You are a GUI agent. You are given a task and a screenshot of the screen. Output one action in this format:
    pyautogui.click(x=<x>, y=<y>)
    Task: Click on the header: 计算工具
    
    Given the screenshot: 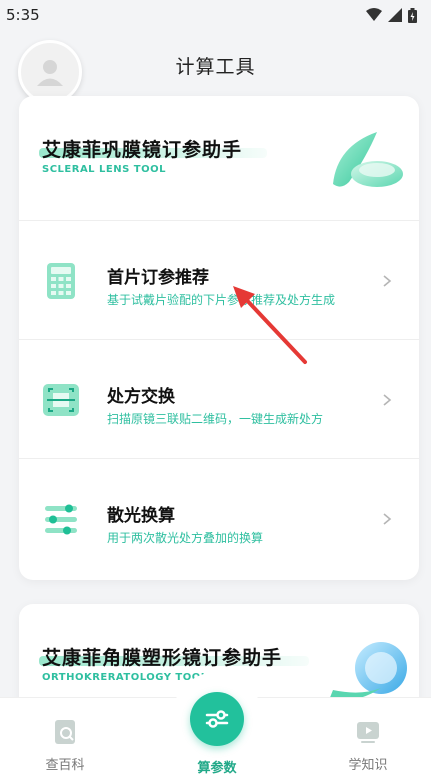 What is the action you would take?
    pyautogui.click(x=215, y=70)
    